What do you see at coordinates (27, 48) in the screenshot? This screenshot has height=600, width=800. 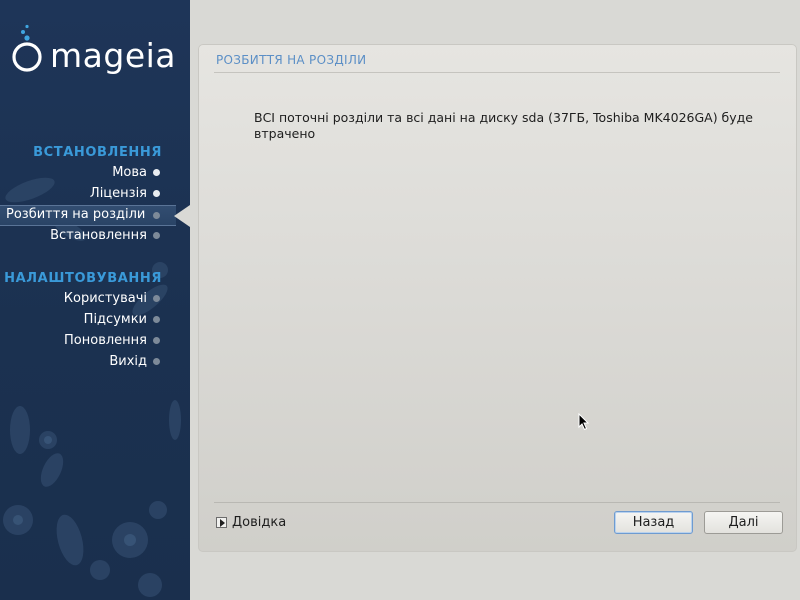 I see `mageia-logo-icon` at bounding box center [27, 48].